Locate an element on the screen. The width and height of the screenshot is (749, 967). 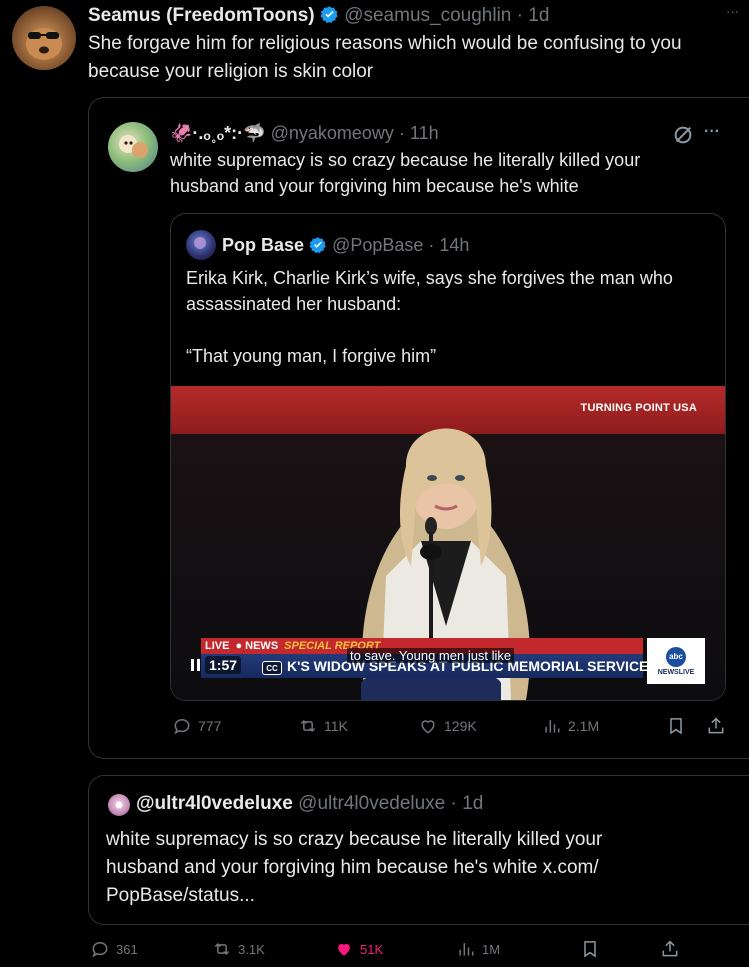
grok-icon is located at coordinates (683, 135).